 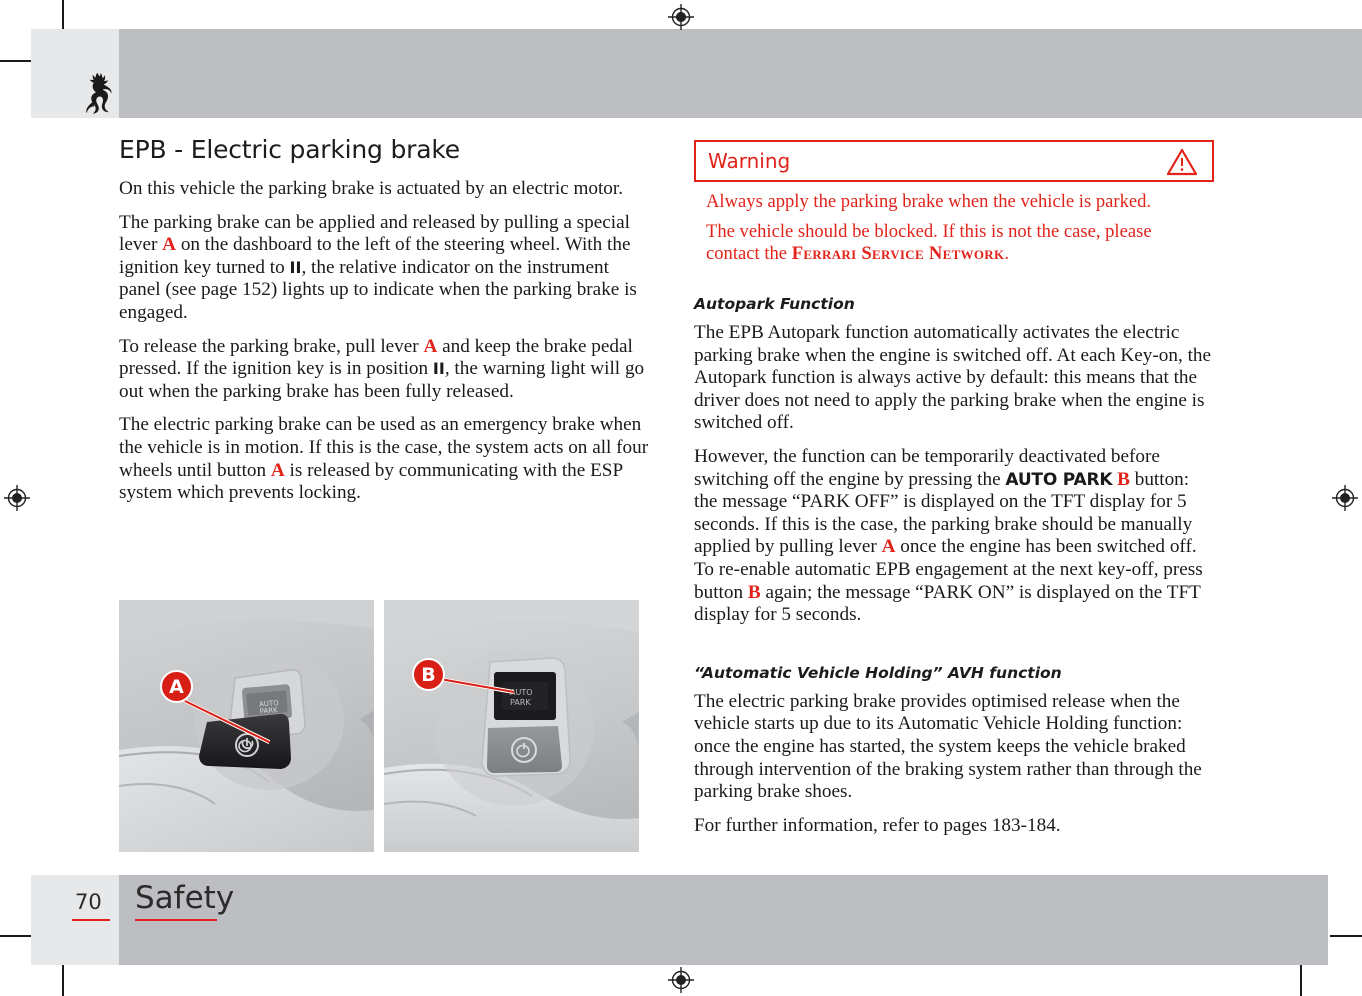 What do you see at coordinates (16, 936) in the screenshot?
I see `crop-mark-left-bottom-horizontal` at bounding box center [16, 936].